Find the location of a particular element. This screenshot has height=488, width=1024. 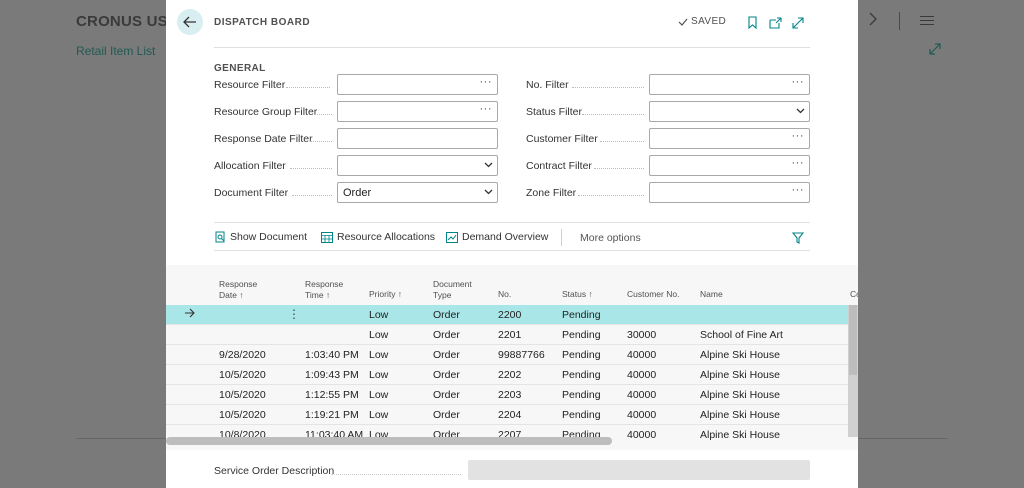

col-status-header: Status ↑ is located at coordinates (577, 294).